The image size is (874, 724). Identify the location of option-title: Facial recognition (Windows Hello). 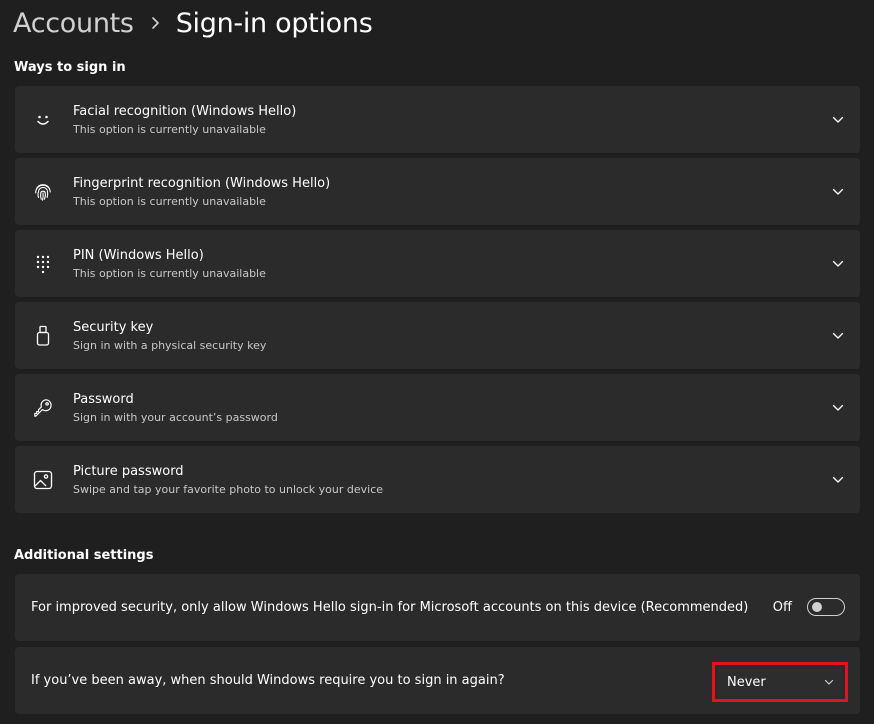
(185, 111).